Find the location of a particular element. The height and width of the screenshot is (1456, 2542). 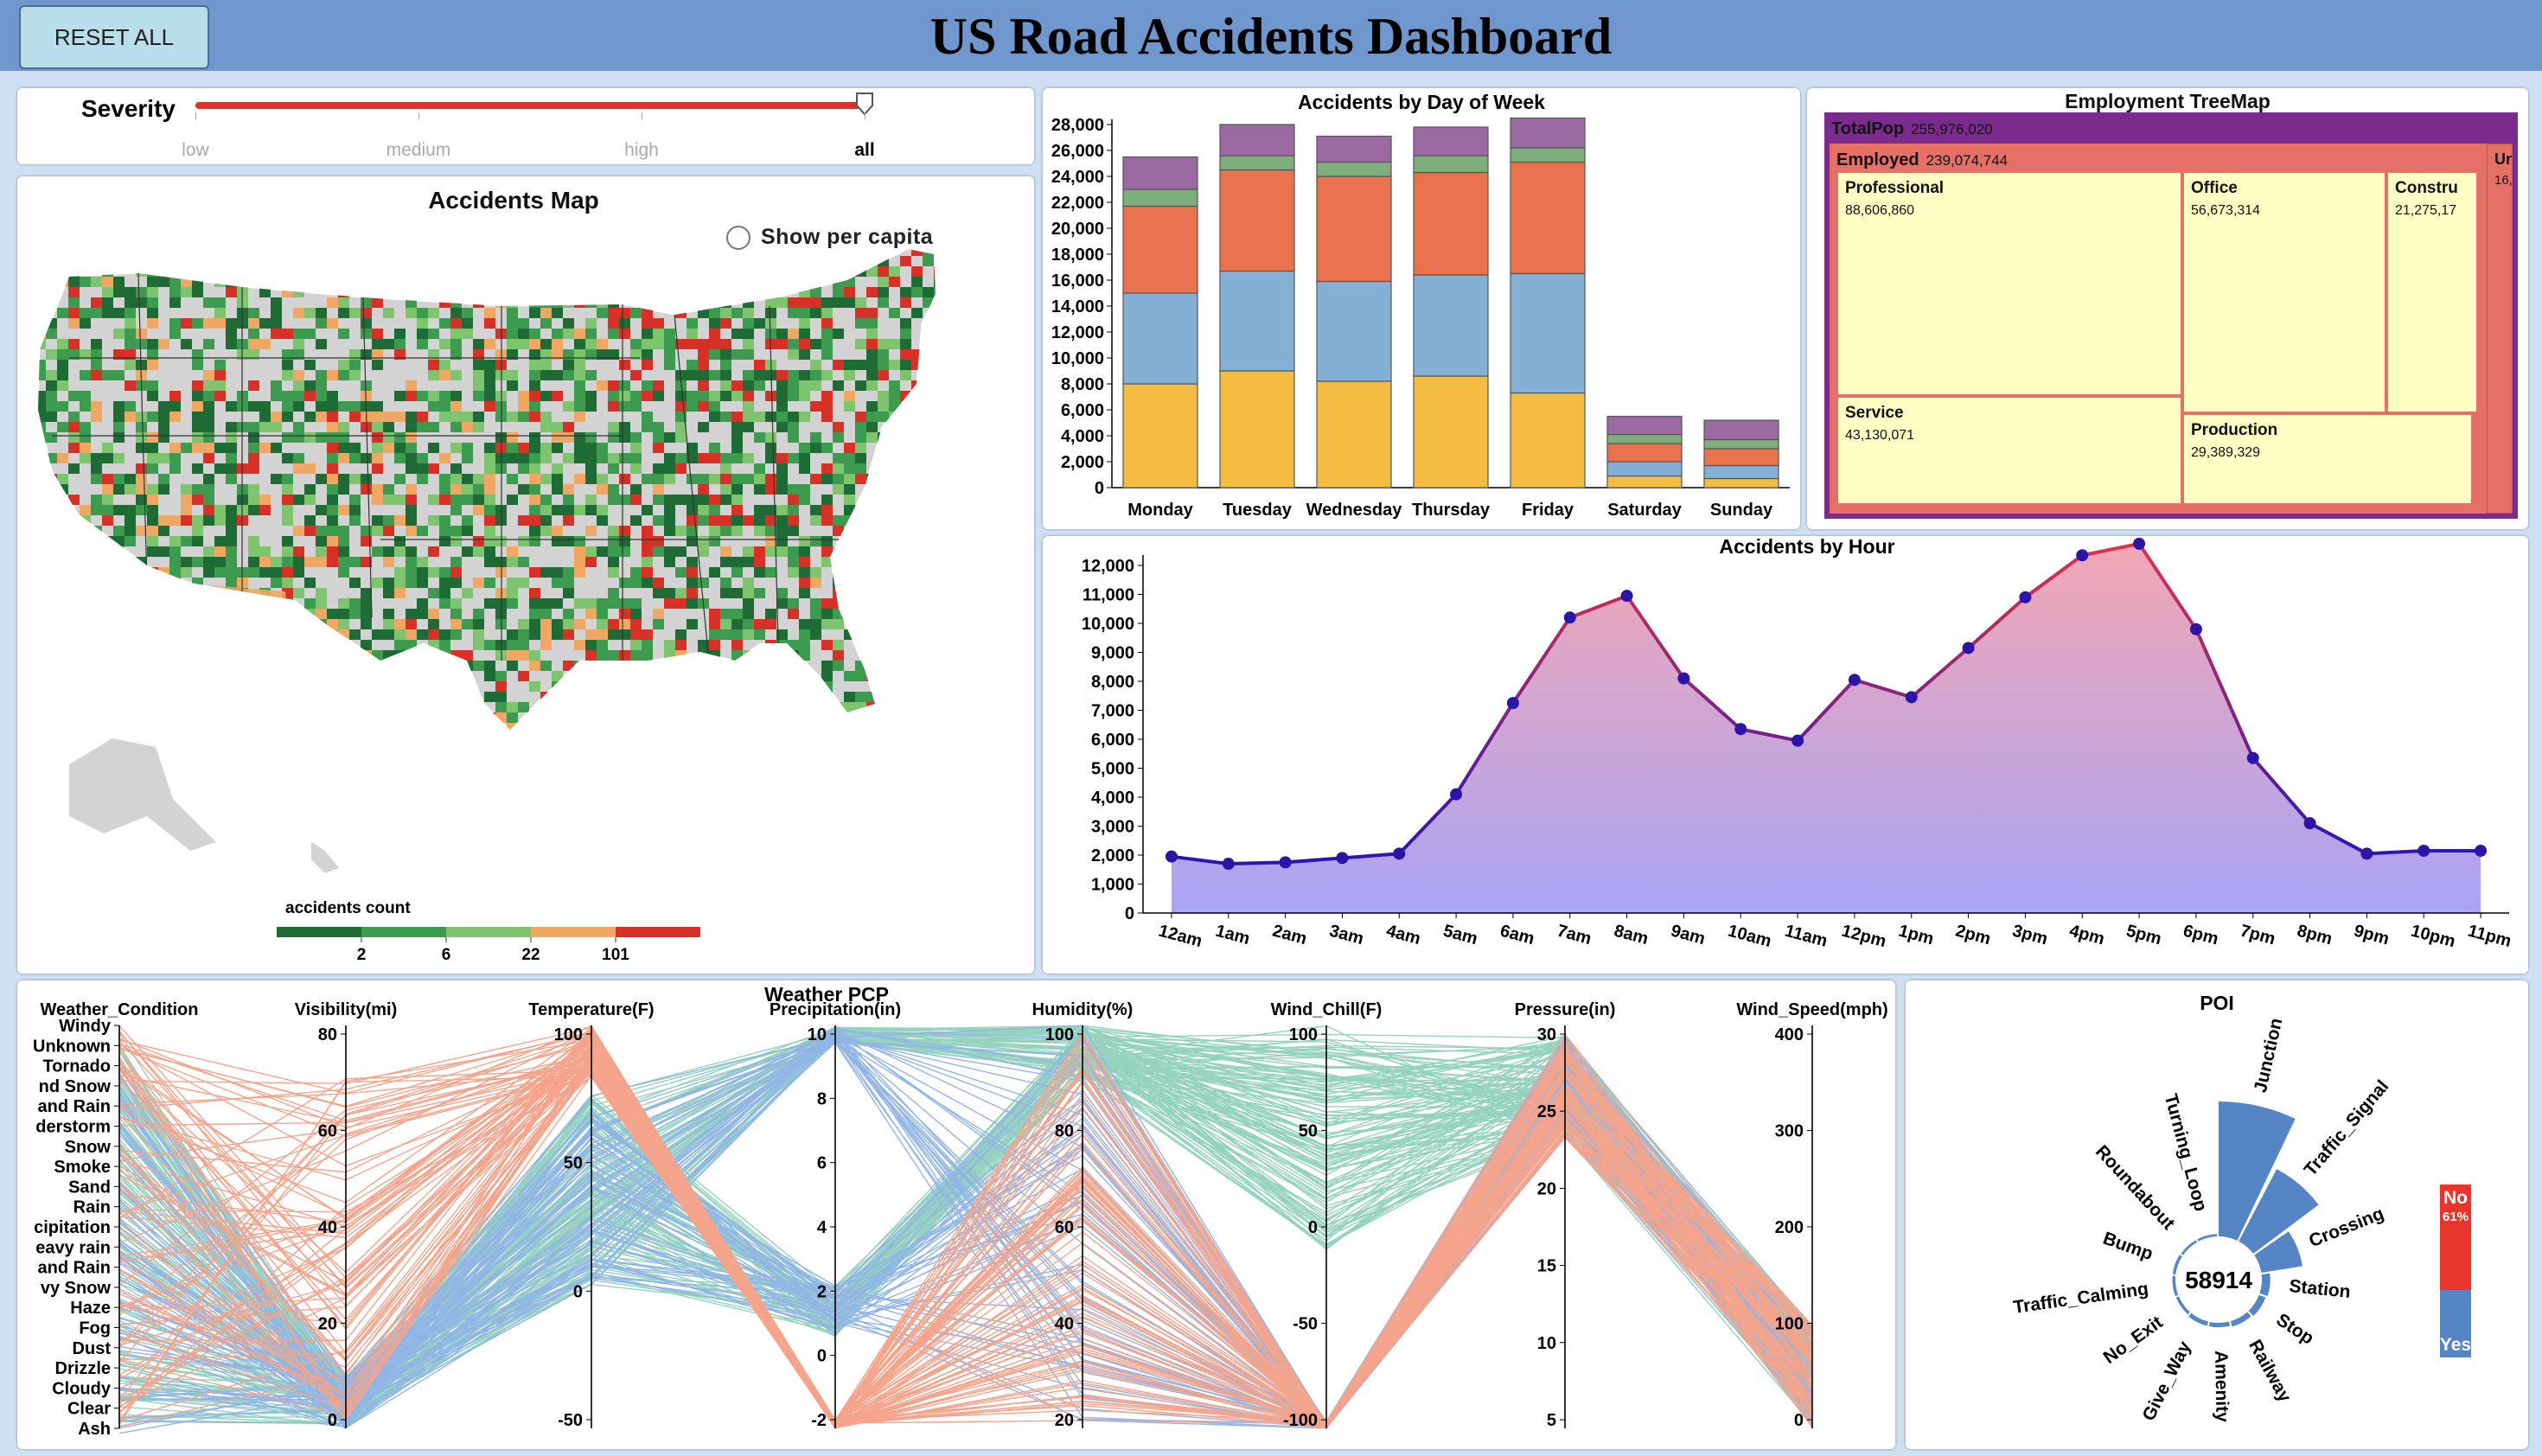

pcp-axis-title: Visibility(mi) is located at coordinates (346, 1010).